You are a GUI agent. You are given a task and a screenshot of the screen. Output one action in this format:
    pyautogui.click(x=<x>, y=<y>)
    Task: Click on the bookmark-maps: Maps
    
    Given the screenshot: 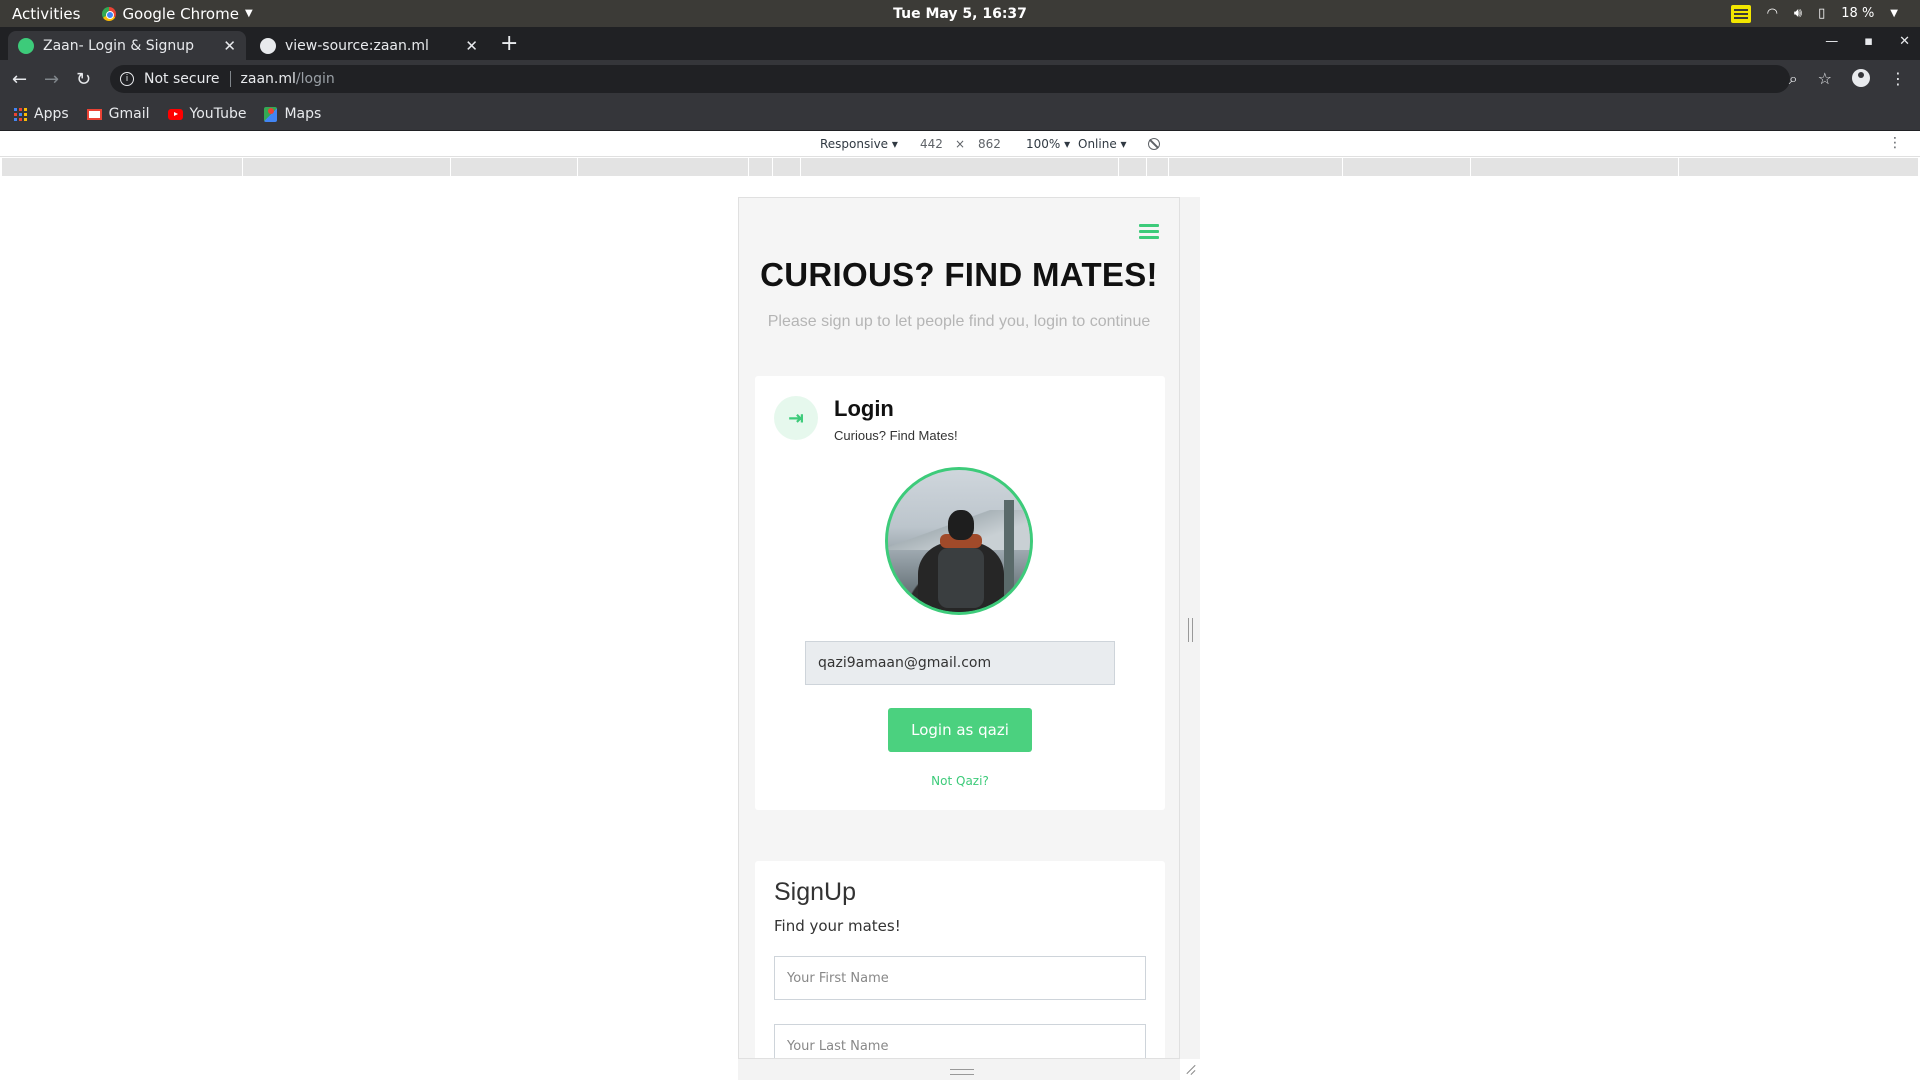 What is the action you would take?
    pyautogui.click(x=292, y=114)
    